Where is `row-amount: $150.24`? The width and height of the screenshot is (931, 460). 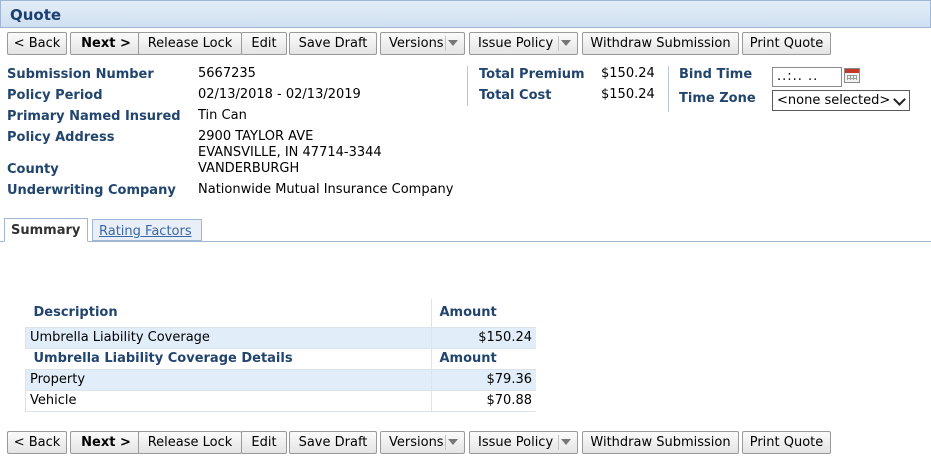 row-amount: $150.24 is located at coordinates (483, 338).